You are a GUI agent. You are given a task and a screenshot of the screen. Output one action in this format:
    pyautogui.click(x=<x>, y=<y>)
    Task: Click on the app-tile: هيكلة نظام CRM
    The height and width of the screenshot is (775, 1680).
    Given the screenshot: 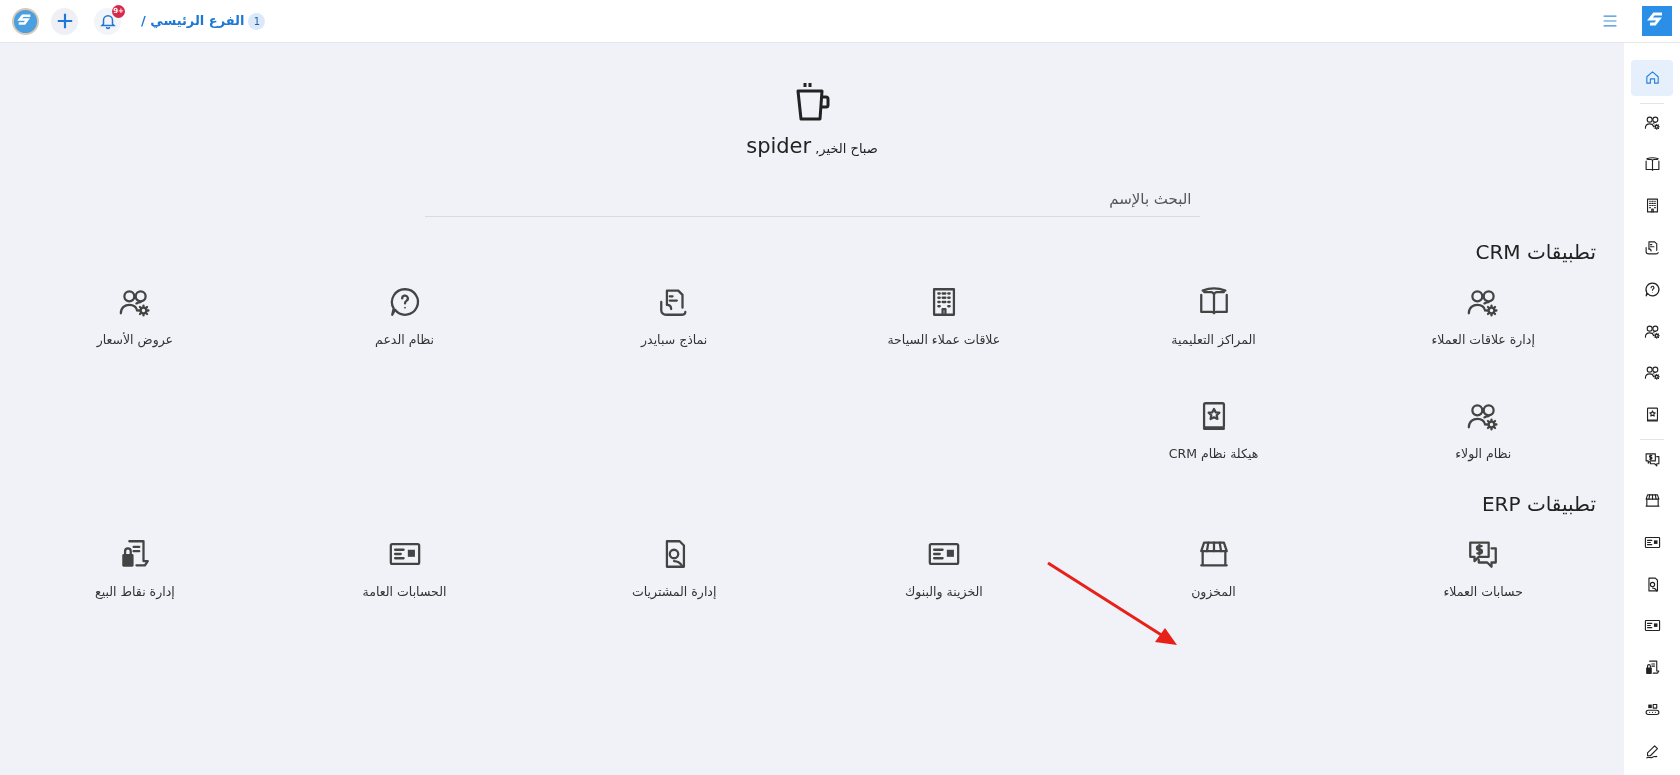 What is the action you would take?
    pyautogui.click(x=1213, y=431)
    